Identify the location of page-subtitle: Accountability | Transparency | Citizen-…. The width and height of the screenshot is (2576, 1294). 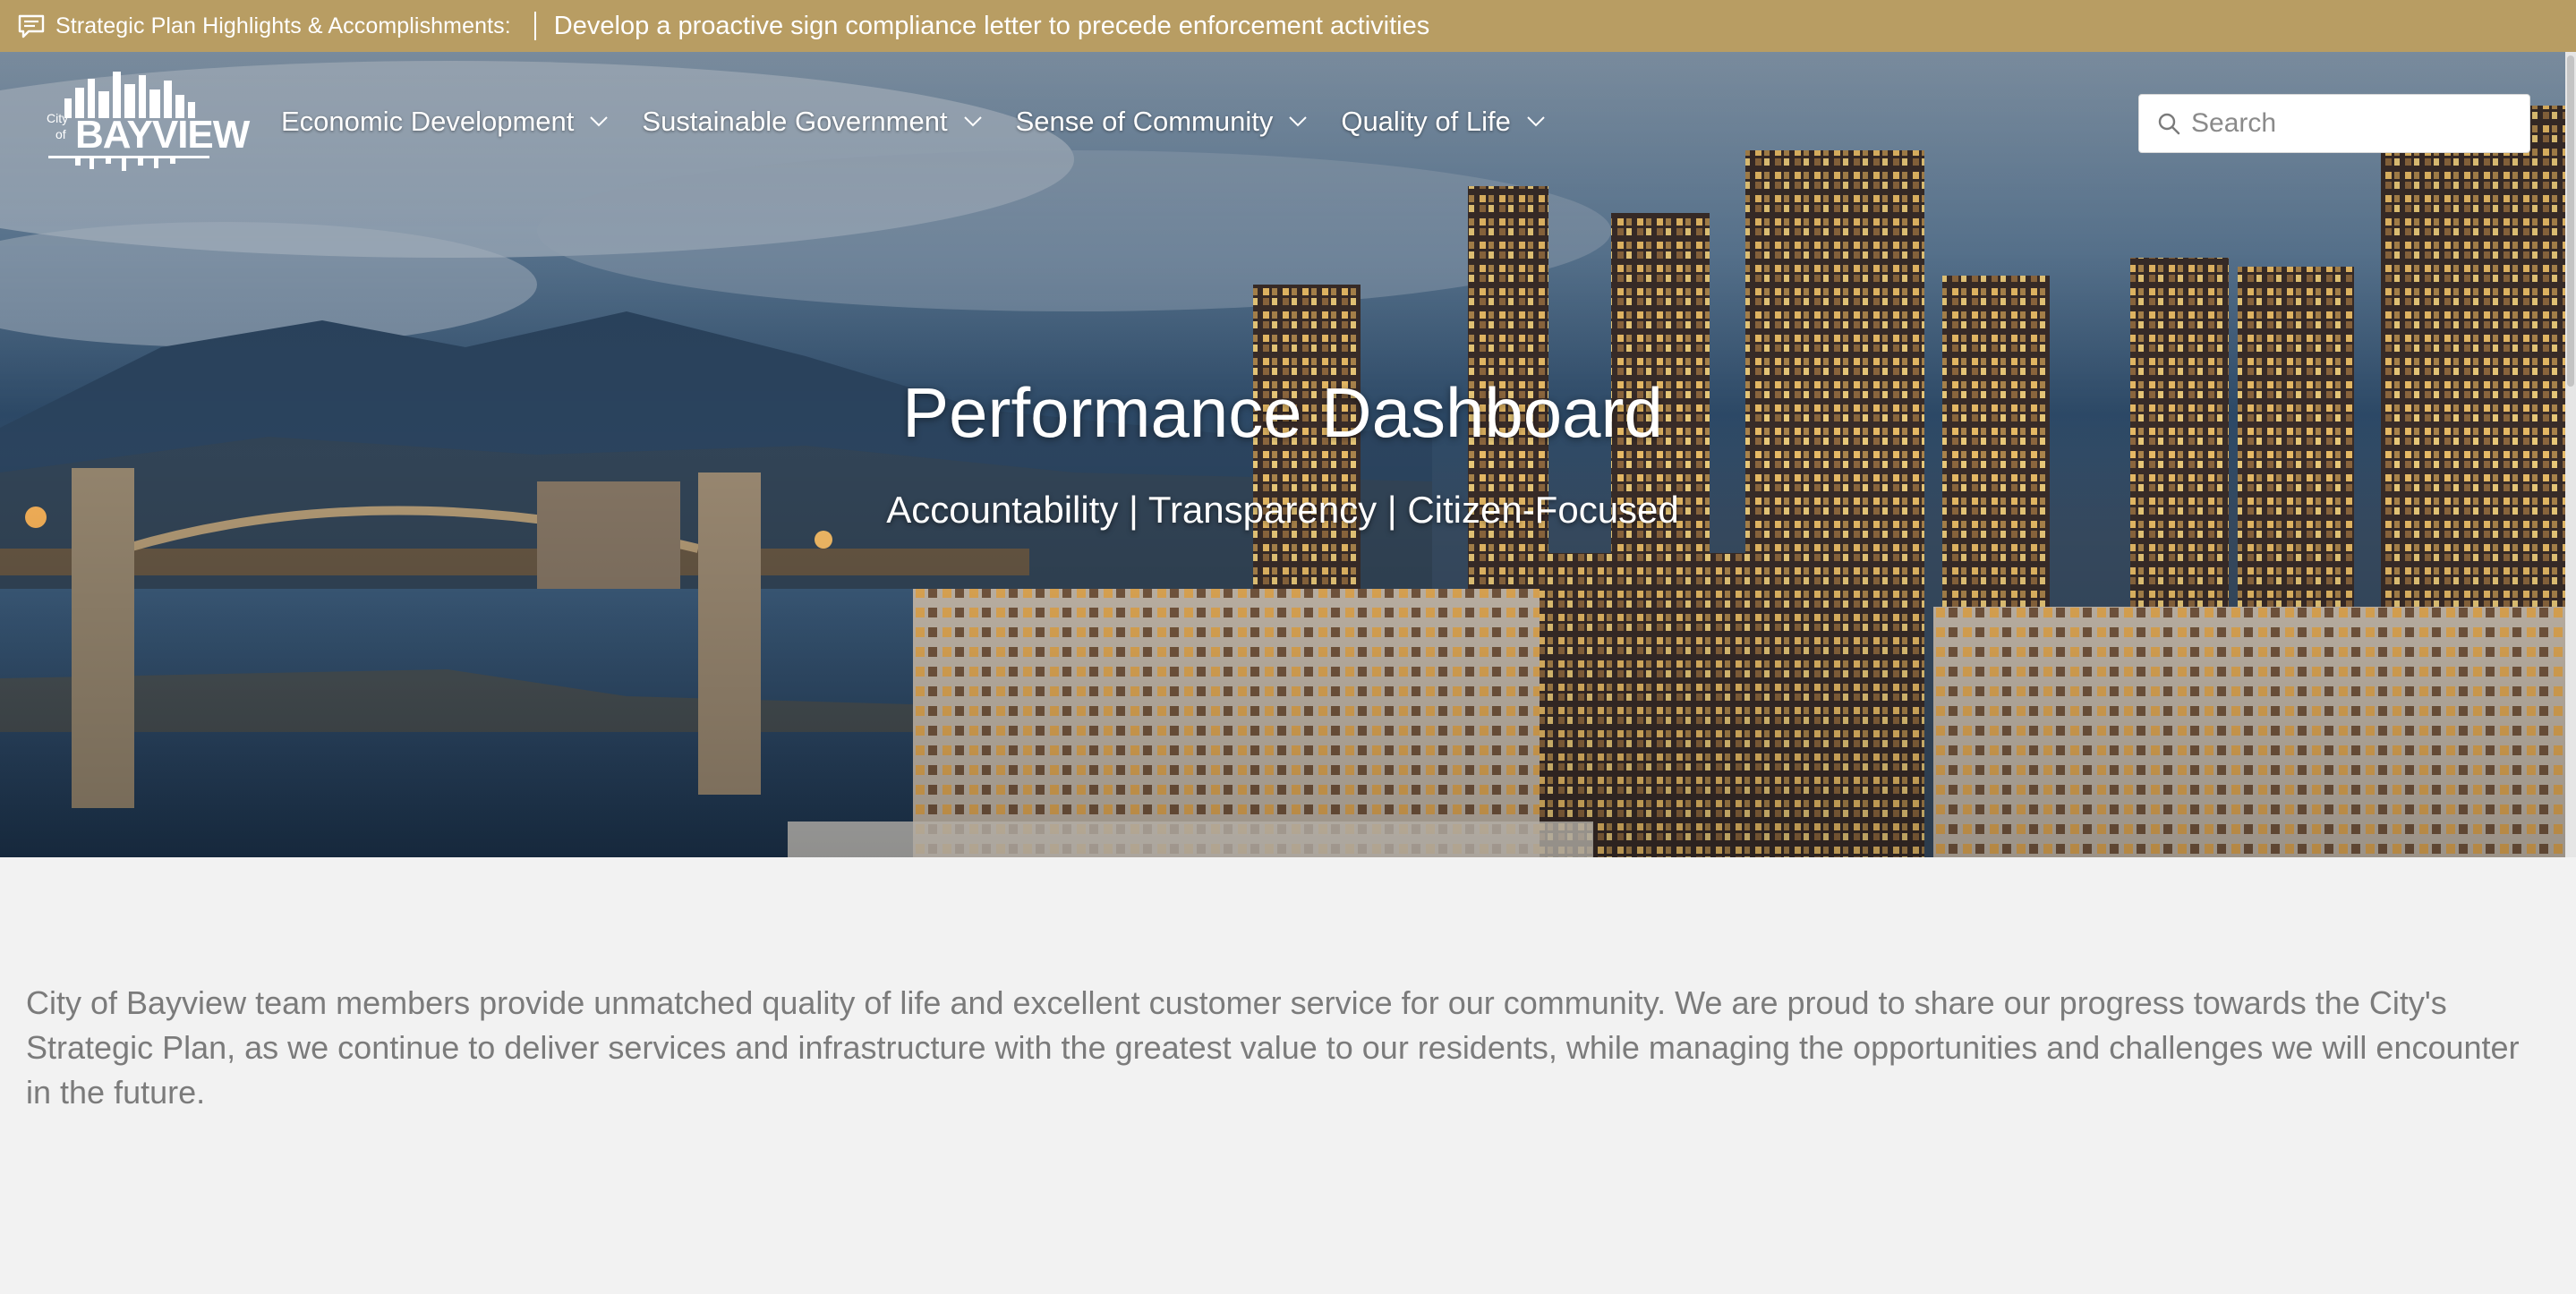
(1282, 510).